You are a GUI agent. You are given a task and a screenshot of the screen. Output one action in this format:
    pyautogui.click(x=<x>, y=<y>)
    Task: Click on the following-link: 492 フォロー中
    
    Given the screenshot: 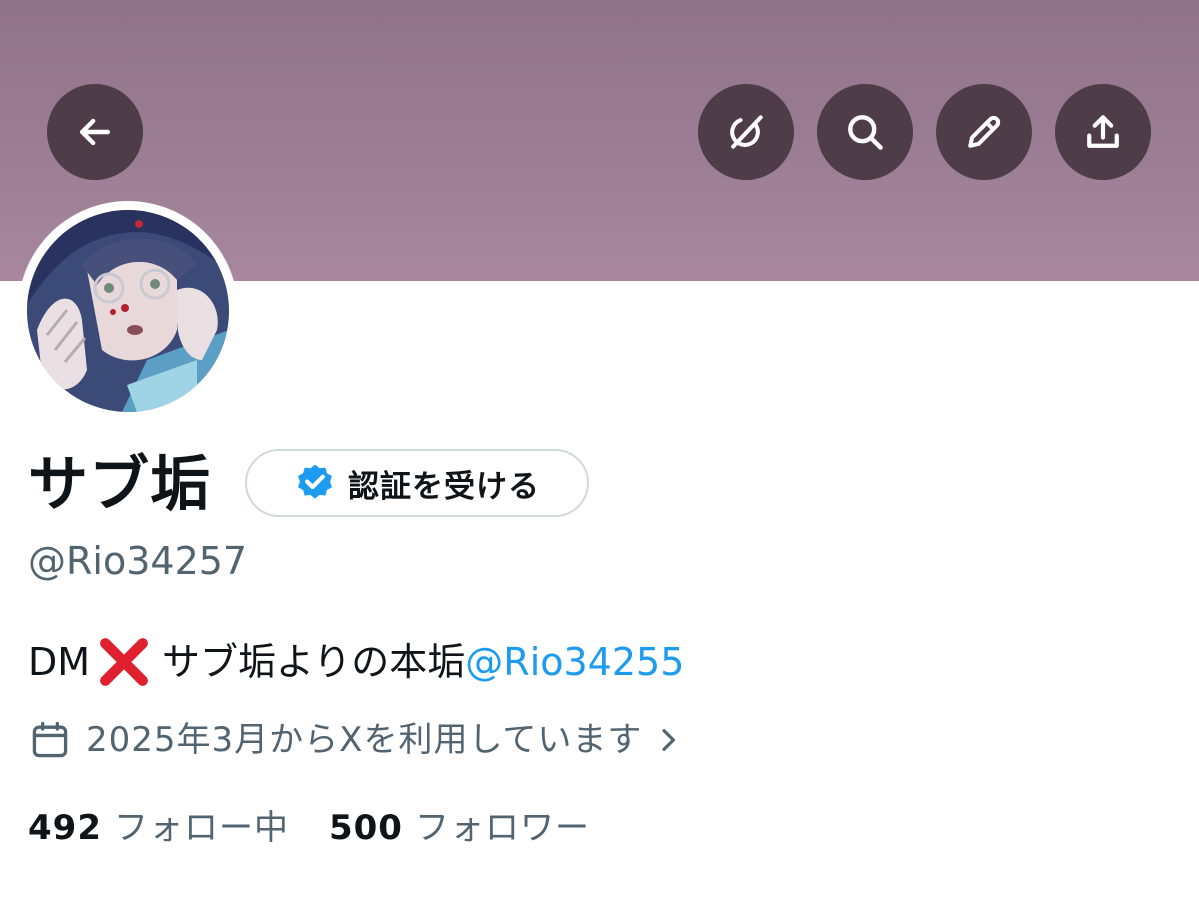 What is the action you would take?
    pyautogui.click(x=158, y=828)
    